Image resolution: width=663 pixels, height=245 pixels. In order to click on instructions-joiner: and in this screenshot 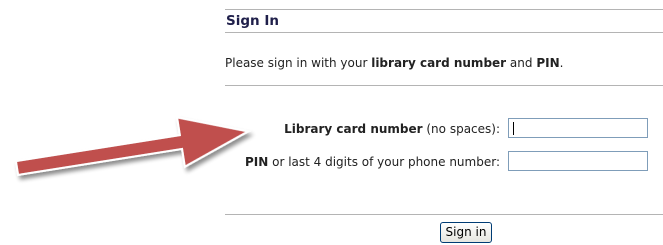, I will do `click(521, 63)`.